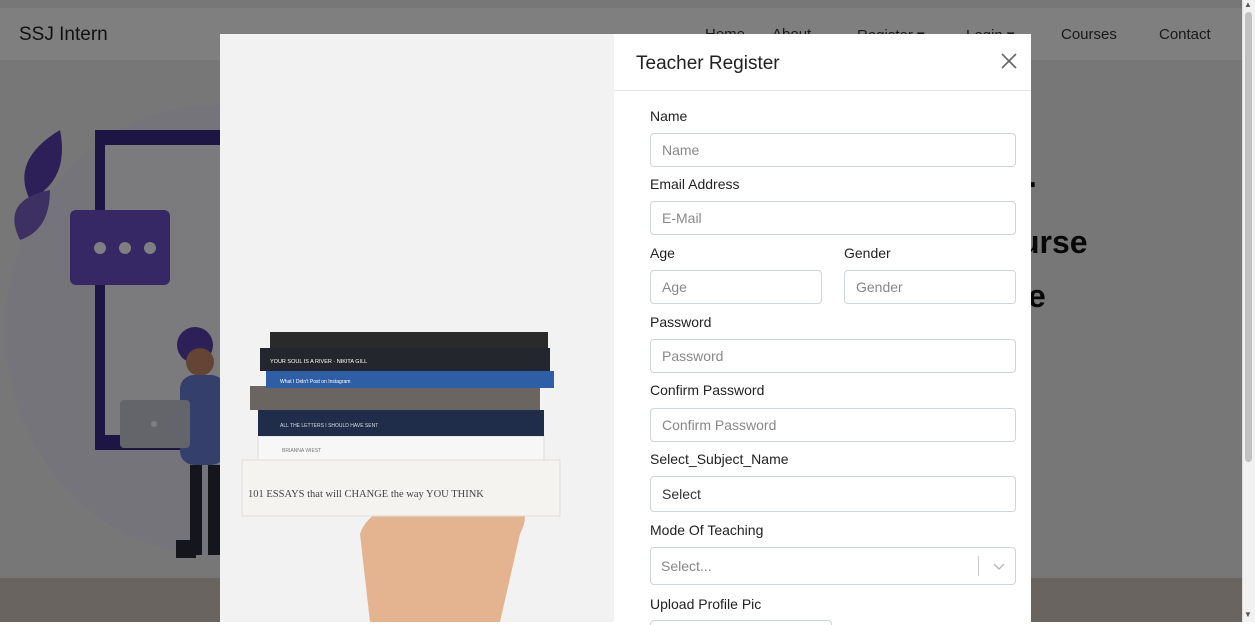 The image size is (1255, 625). What do you see at coordinates (930, 287) in the screenshot?
I see `gender-input: Gender` at bounding box center [930, 287].